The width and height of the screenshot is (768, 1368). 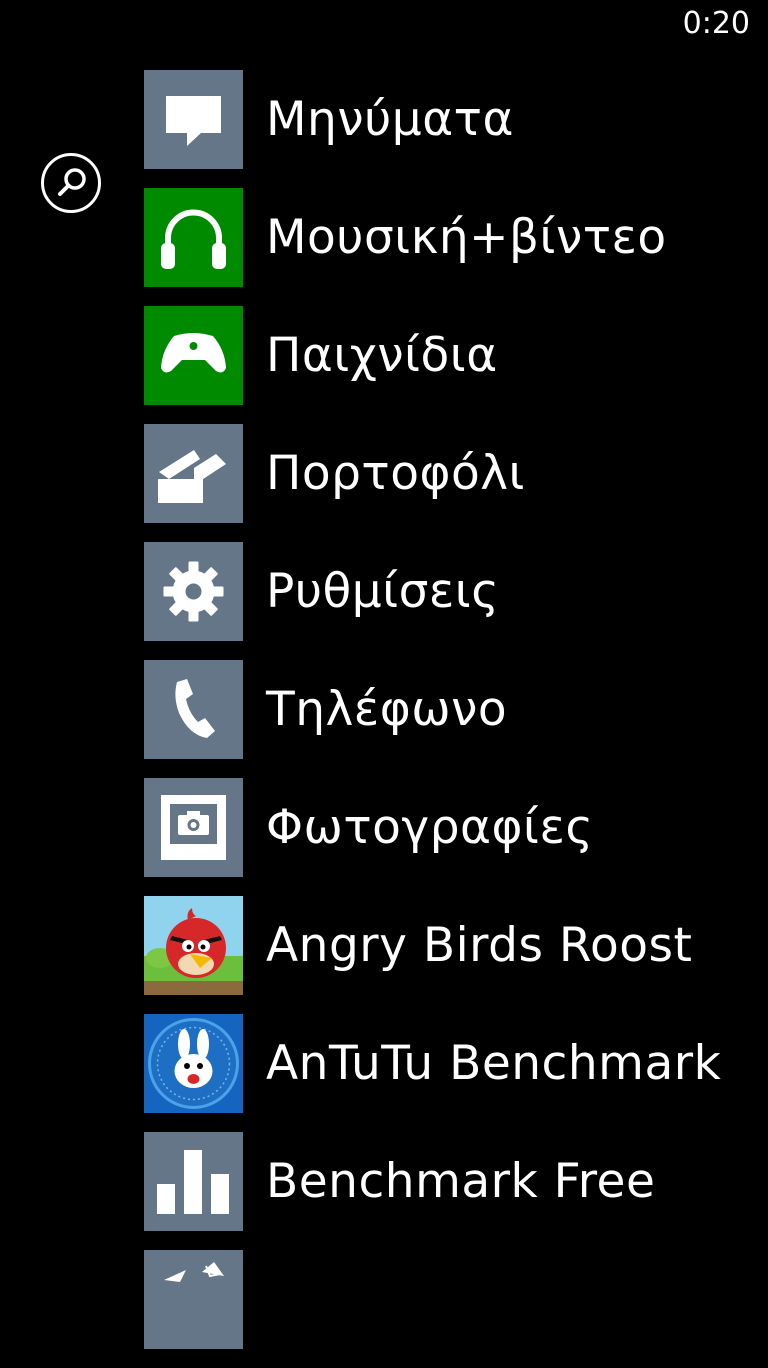 I want to click on app-label: Ρυθμίσεις, so click(x=383, y=591).